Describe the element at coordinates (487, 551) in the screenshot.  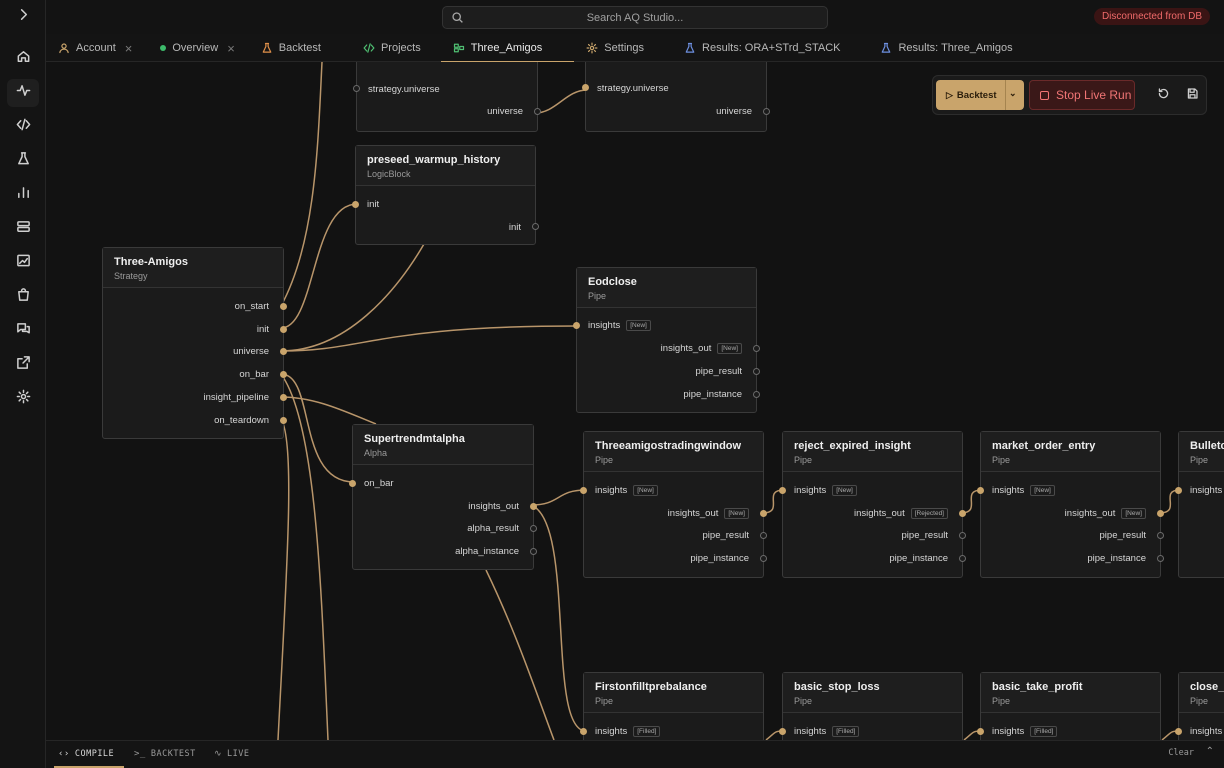
I see `port-out: alpha_instance` at that location.